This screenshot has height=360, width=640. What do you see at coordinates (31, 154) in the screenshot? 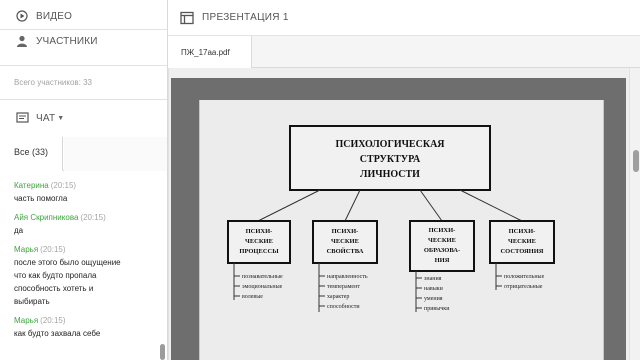
I see `tab-all: Все (33)` at bounding box center [31, 154].